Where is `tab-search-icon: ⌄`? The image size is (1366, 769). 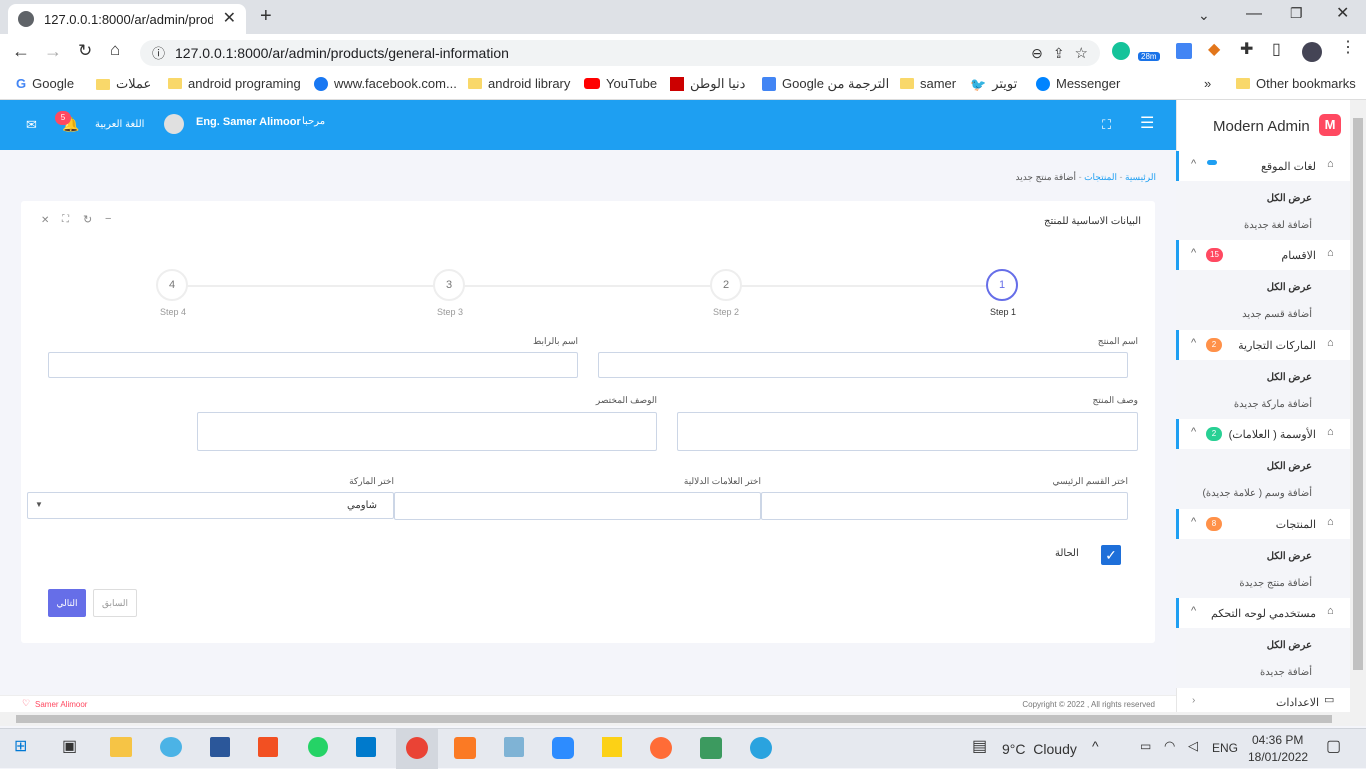 tab-search-icon: ⌄ is located at coordinates (1204, 15).